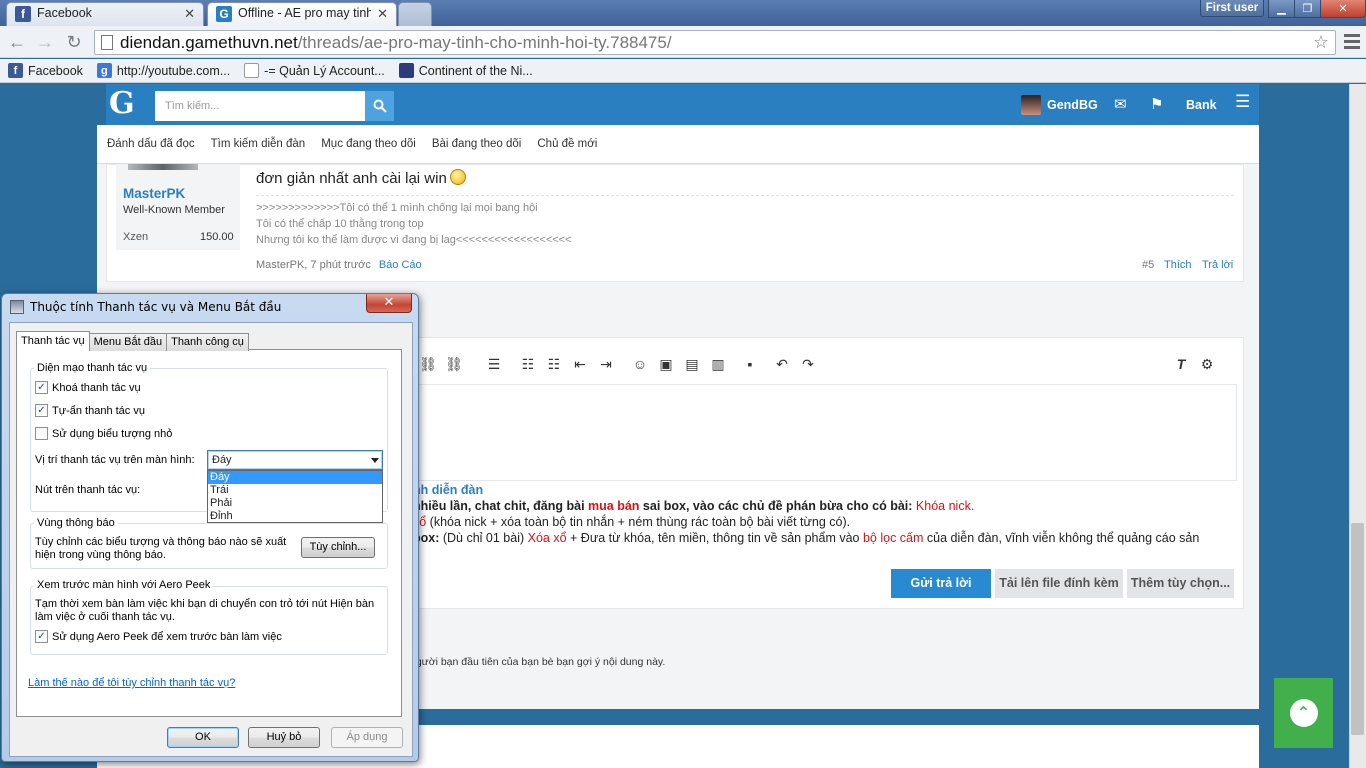 The height and width of the screenshot is (768, 1366). Describe the element at coordinates (1156, 104) in the screenshot. I see `alerts-flag-icon: ⚑` at that location.